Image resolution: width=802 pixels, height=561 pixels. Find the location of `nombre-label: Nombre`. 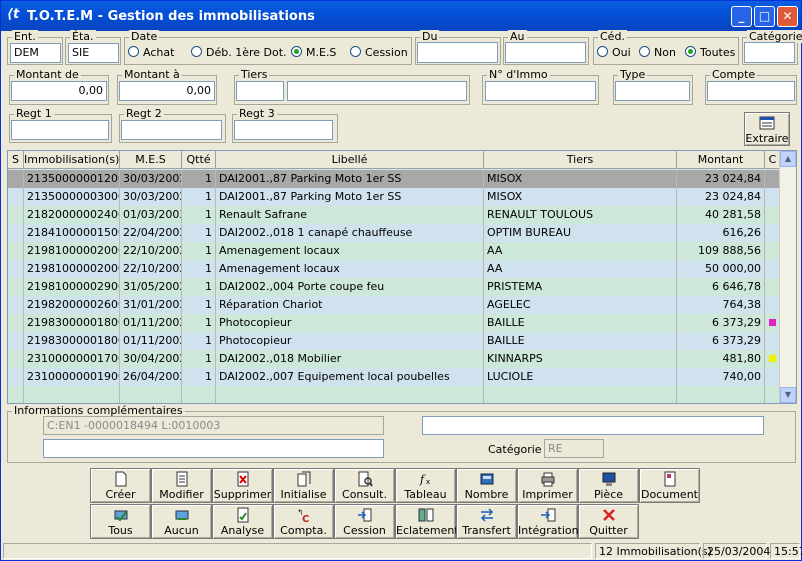

nombre-label: Nombre is located at coordinates (486, 494).